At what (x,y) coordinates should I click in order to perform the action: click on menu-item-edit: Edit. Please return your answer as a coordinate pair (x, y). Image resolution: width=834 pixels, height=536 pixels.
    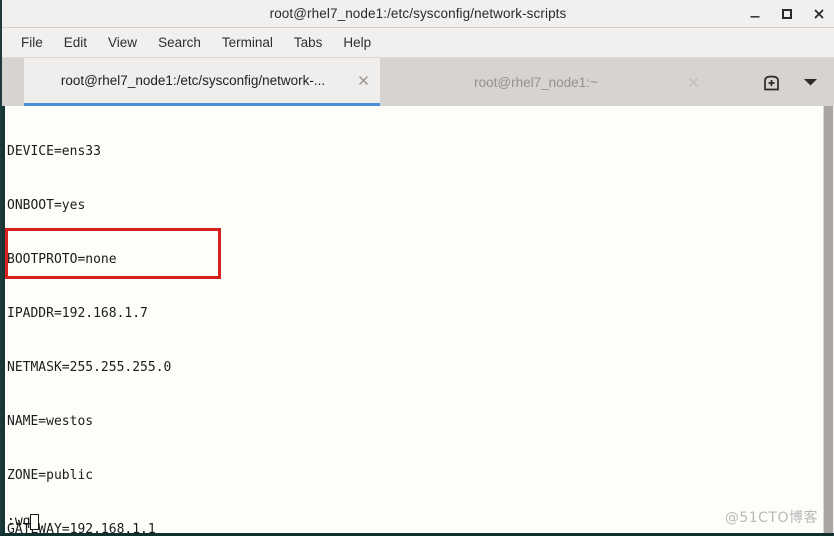
    Looking at the image, I should click on (75, 42).